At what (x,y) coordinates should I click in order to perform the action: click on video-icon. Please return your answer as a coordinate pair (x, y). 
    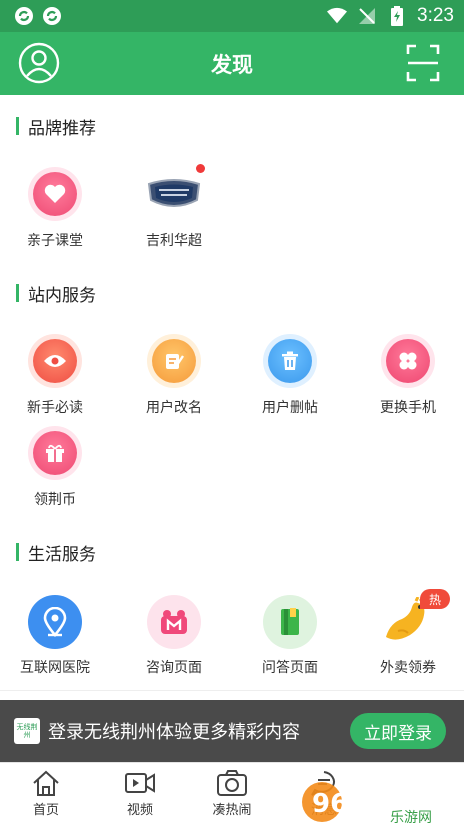
    Looking at the image, I should click on (140, 783).